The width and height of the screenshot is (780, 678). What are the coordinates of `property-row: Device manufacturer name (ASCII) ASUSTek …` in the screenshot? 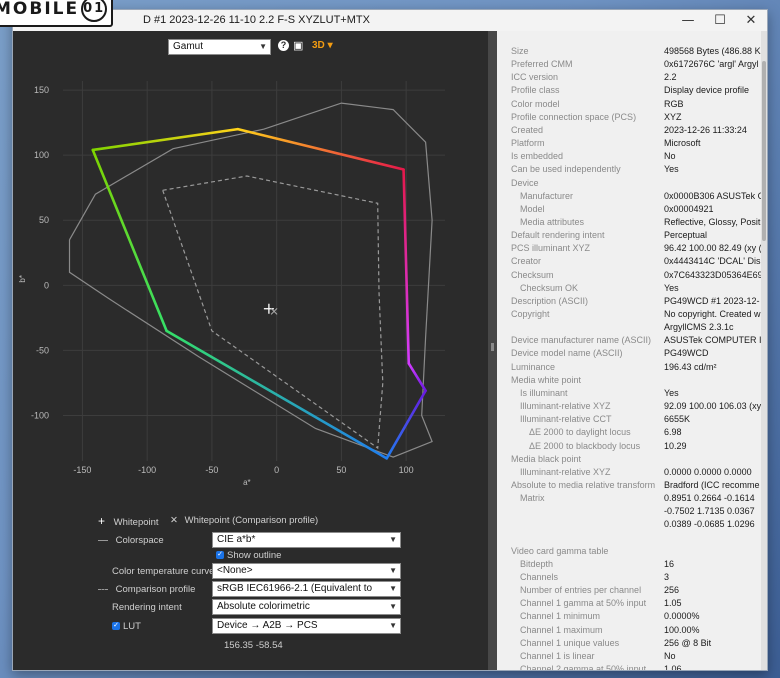 It's located at (632, 340).